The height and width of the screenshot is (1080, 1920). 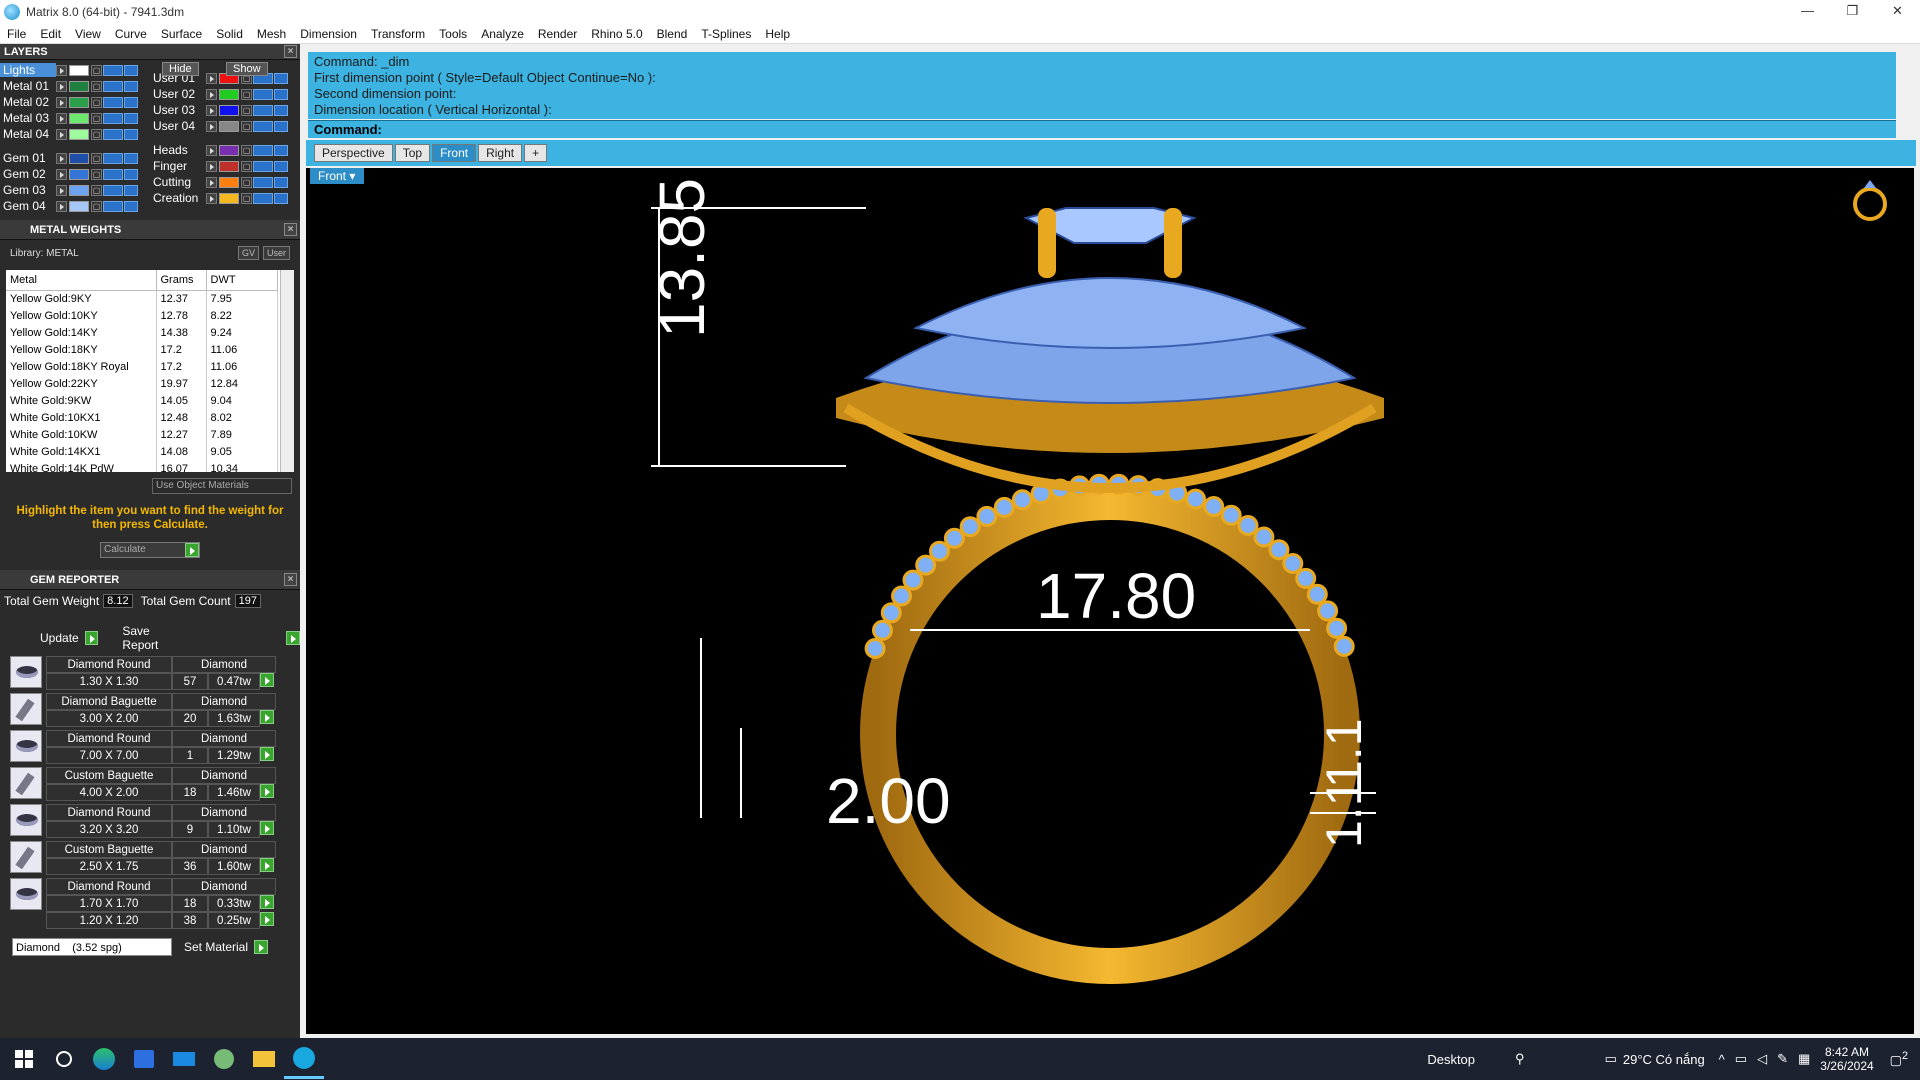 What do you see at coordinates (1846, 1059) in the screenshot?
I see `clock: 8:42 AM 3/26/2024` at bounding box center [1846, 1059].